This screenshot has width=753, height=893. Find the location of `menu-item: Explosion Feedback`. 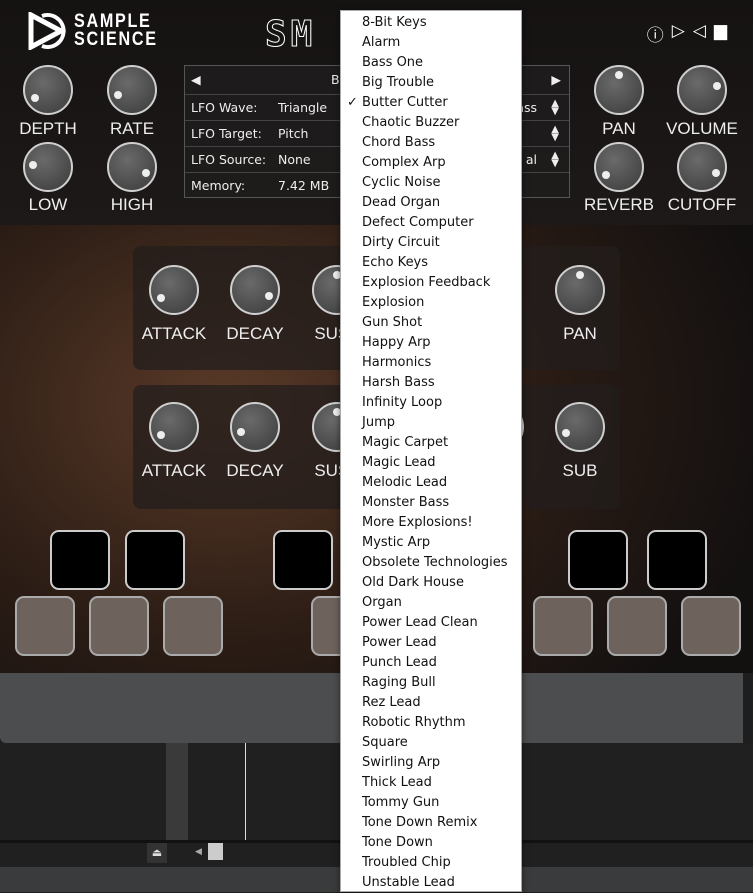

menu-item: Explosion Feedback is located at coordinates (431, 283).